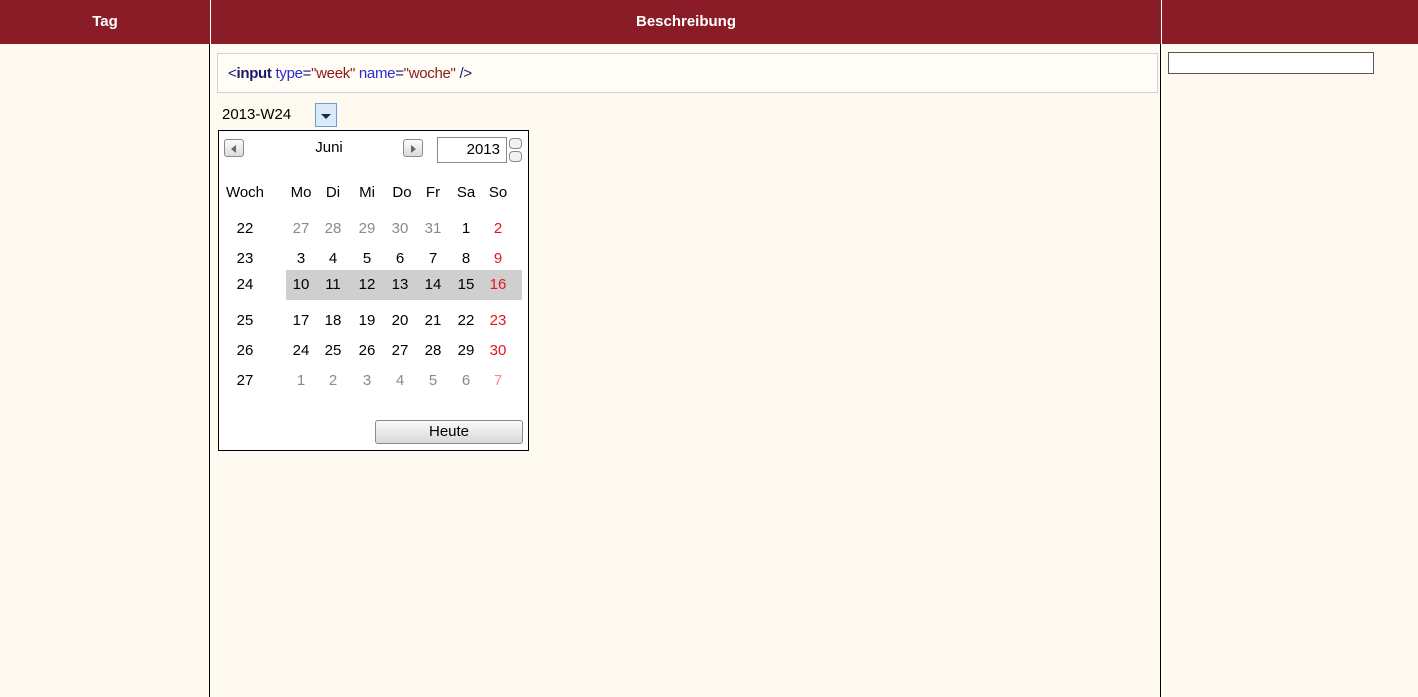 The height and width of the screenshot is (697, 1418). I want to click on calendar-day: 8, so click(466, 259).